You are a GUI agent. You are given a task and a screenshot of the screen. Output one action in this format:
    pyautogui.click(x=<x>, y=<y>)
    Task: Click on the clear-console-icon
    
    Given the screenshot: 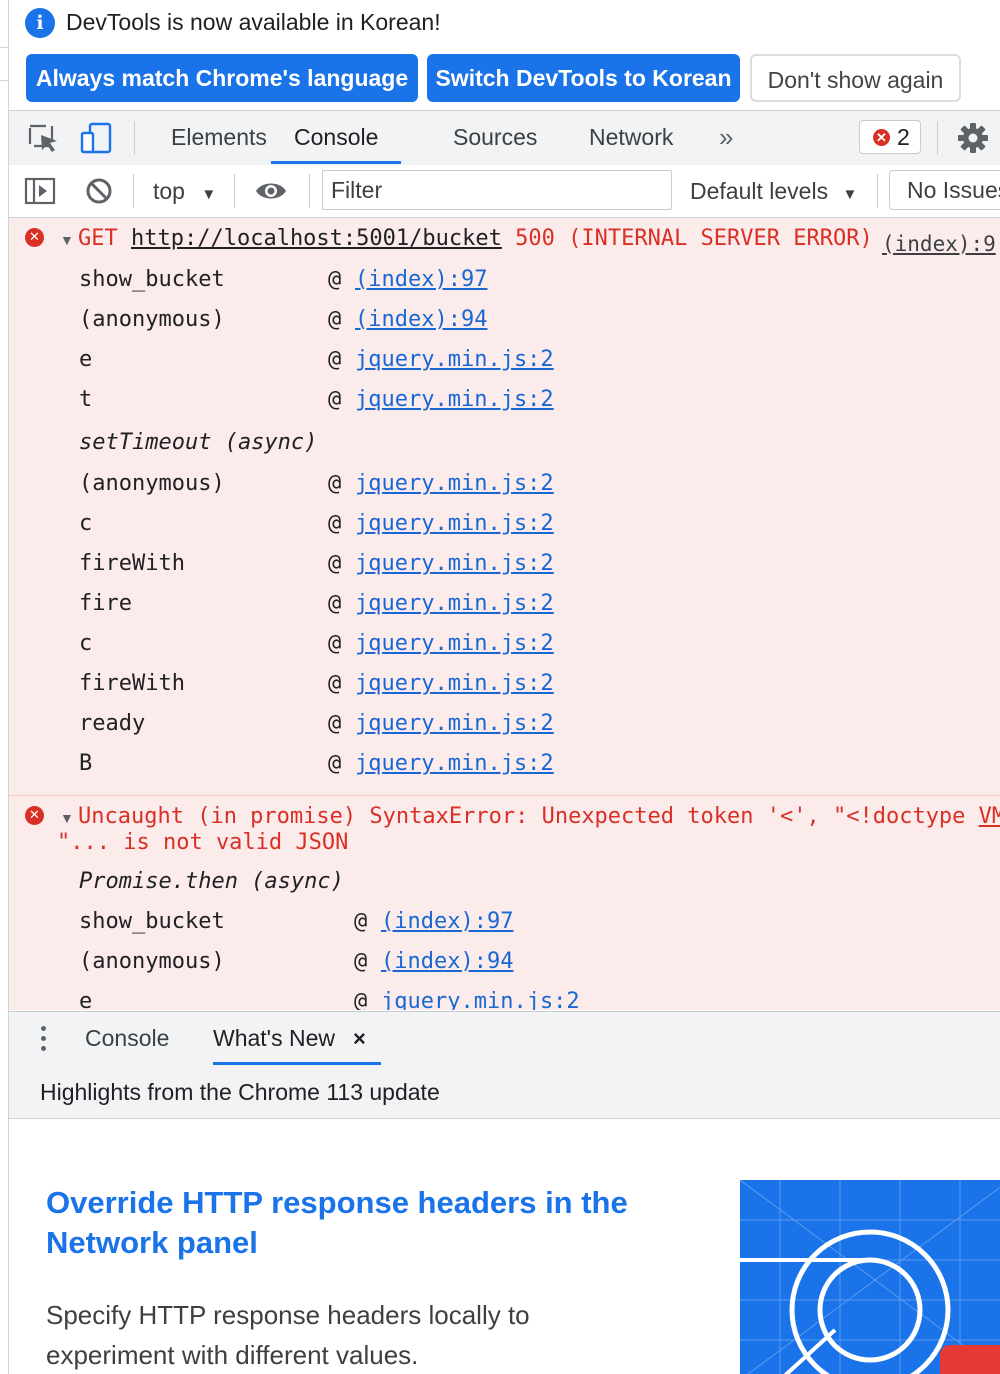 What is the action you would take?
    pyautogui.click(x=99, y=191)
    